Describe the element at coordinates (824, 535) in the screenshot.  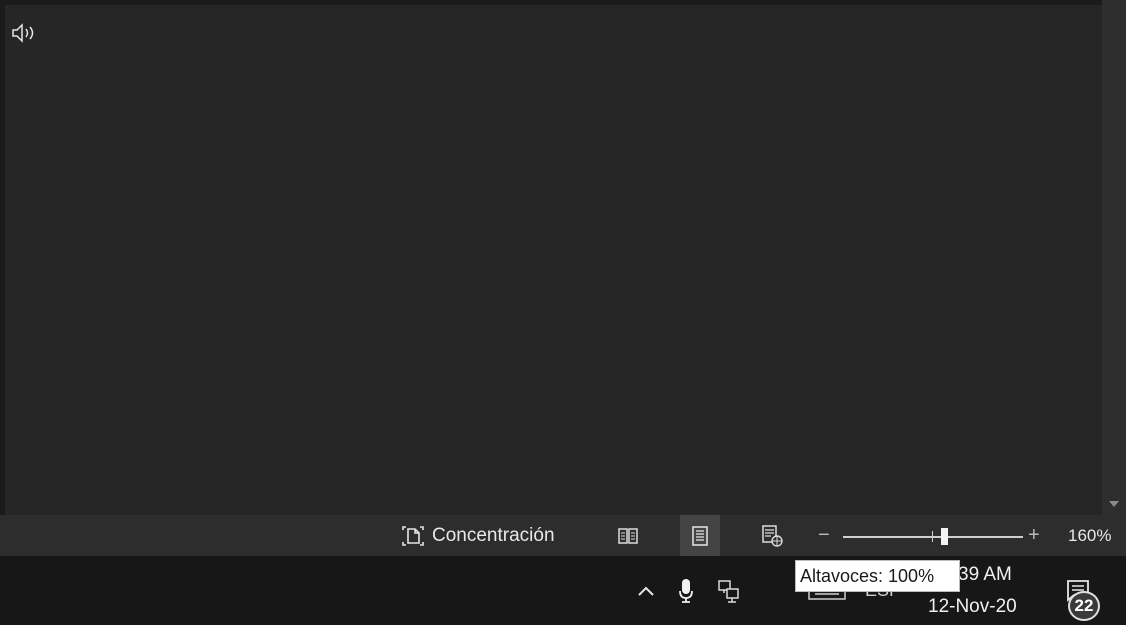
I see `zoom-out-button: −` at that location.